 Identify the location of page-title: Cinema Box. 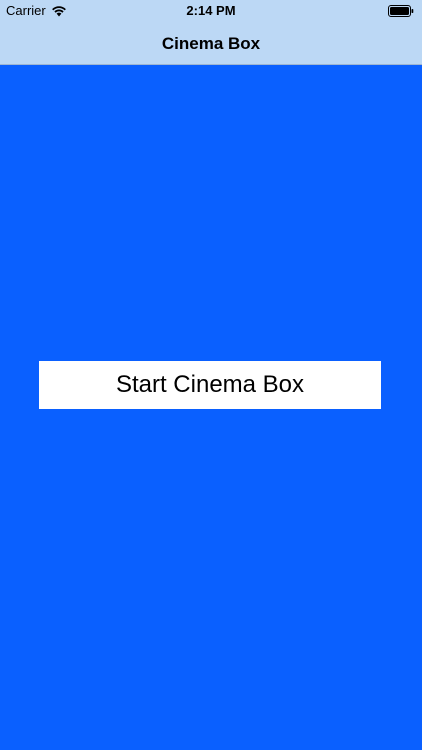
(211, 43).